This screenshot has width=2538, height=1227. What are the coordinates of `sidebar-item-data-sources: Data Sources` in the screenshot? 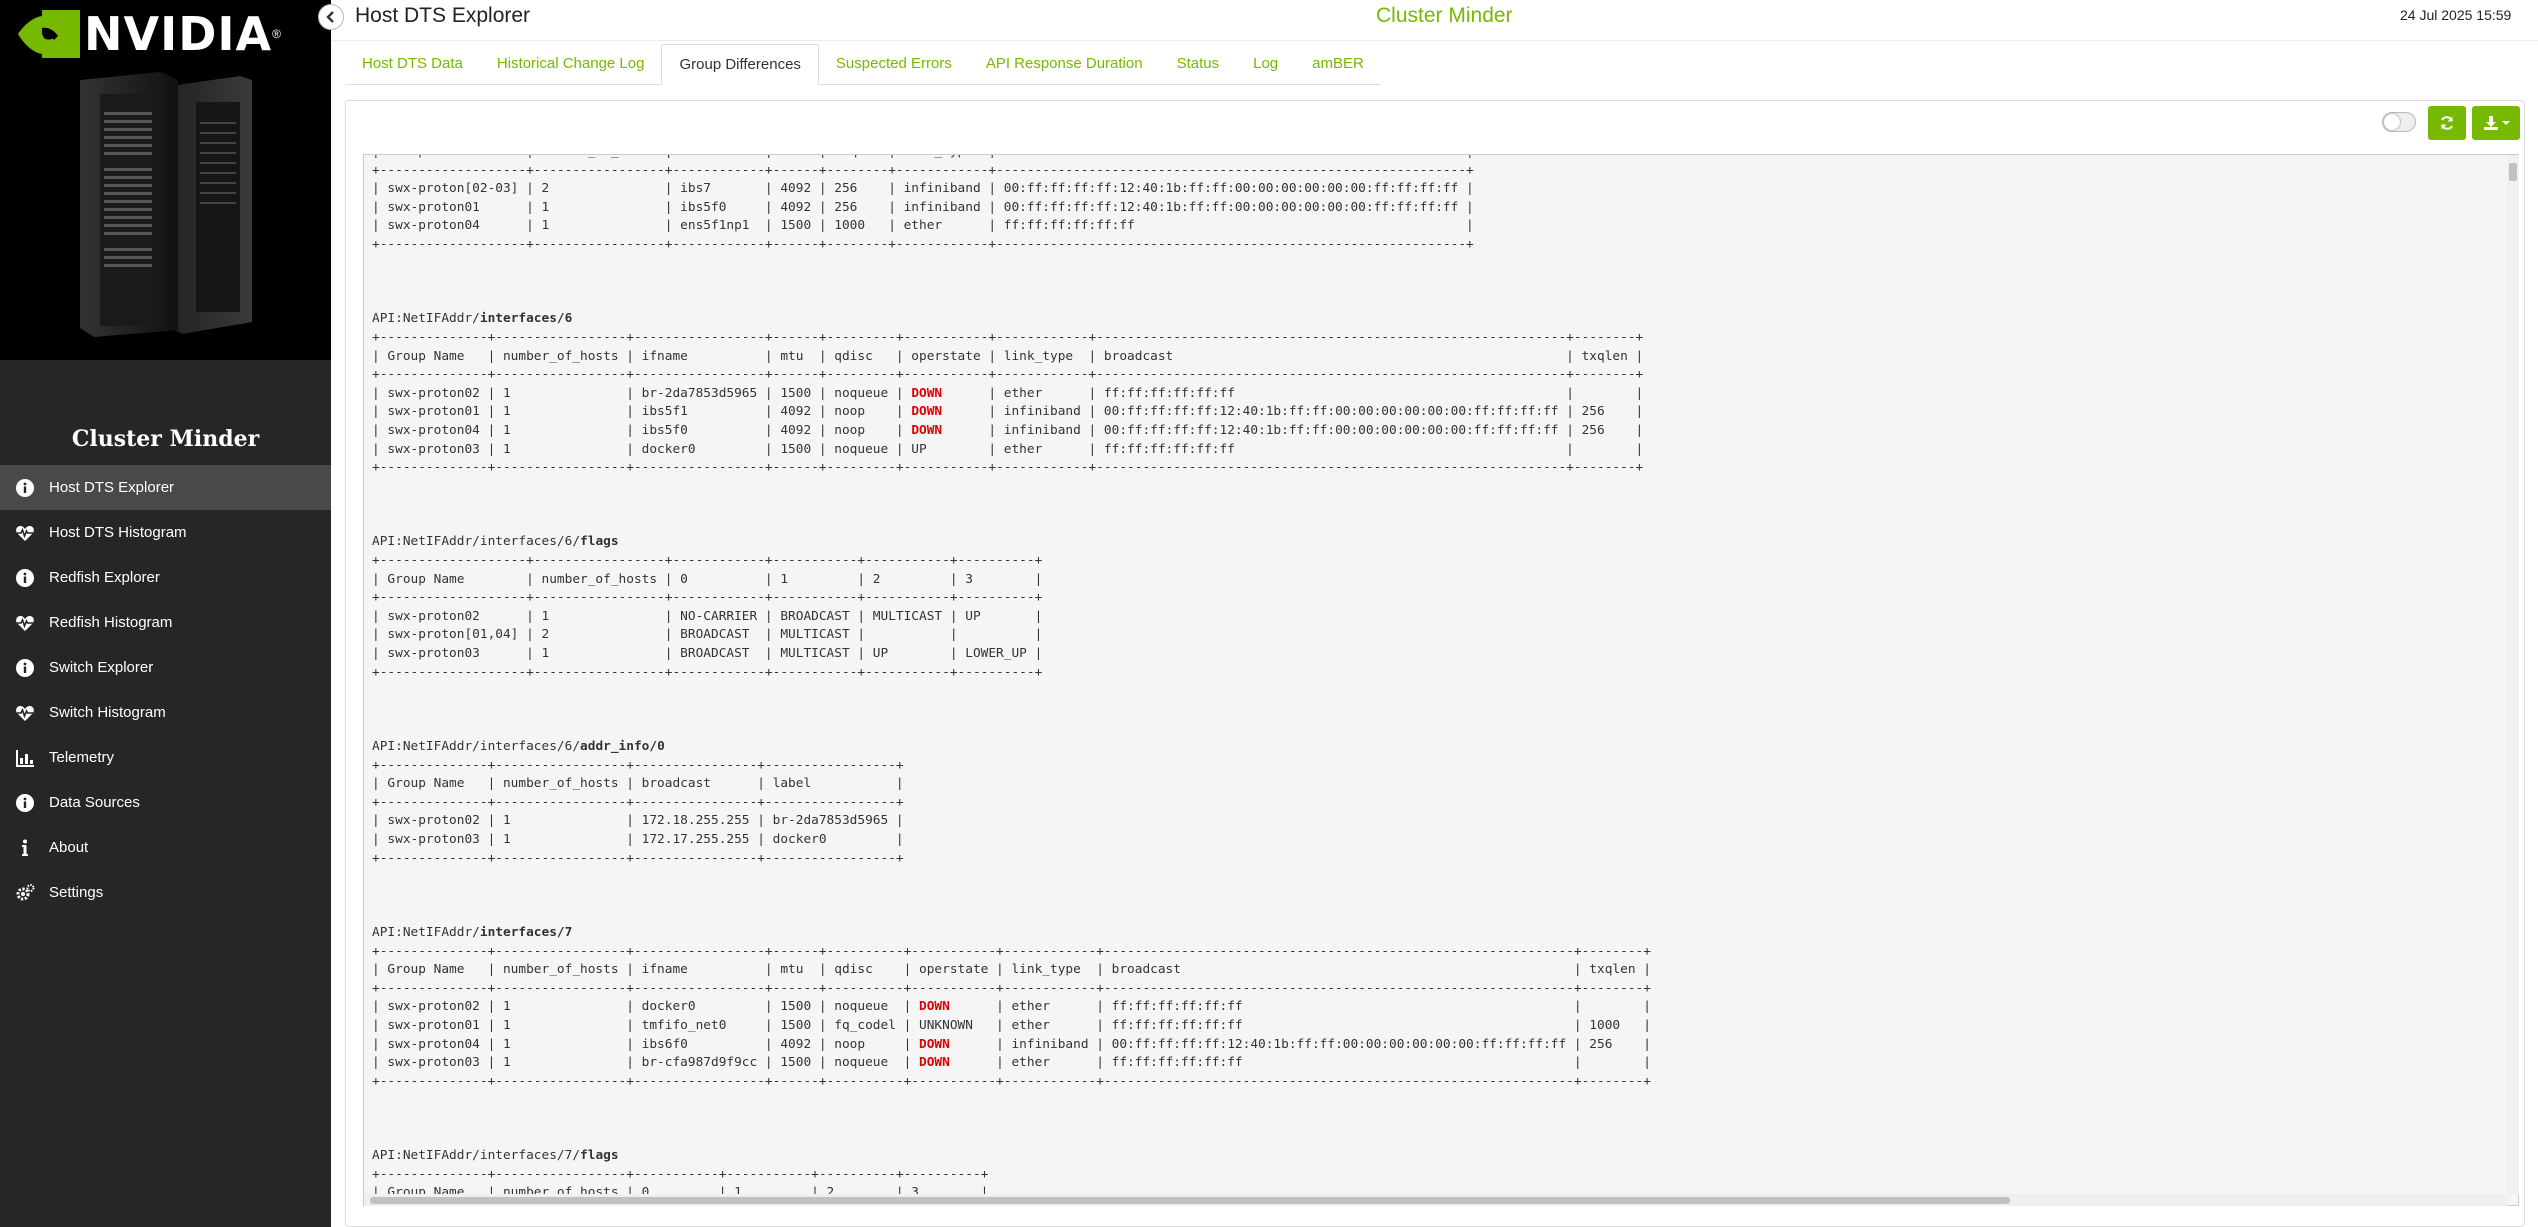 It's located at (165, 802).